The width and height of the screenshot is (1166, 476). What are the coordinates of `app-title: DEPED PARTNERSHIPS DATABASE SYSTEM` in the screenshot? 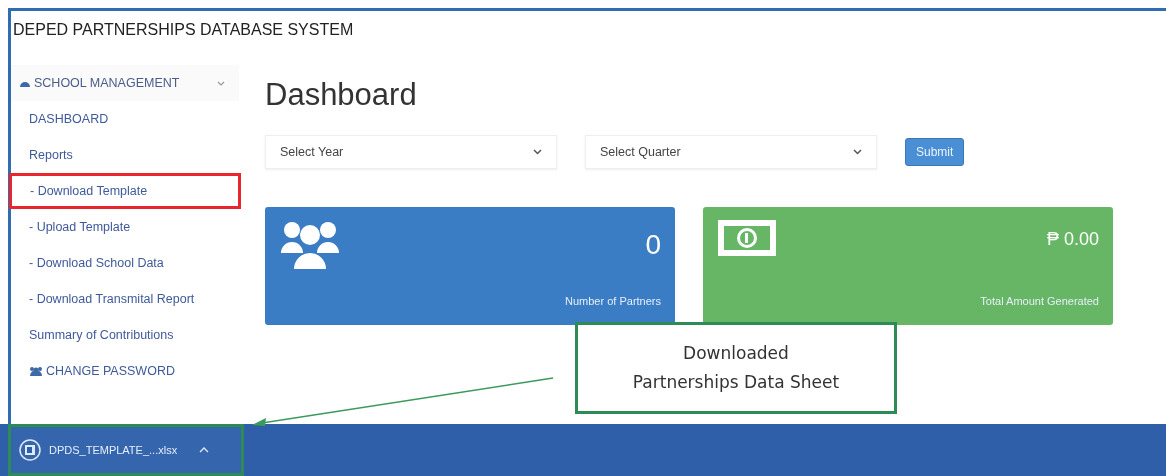 It's located at (183, 30).